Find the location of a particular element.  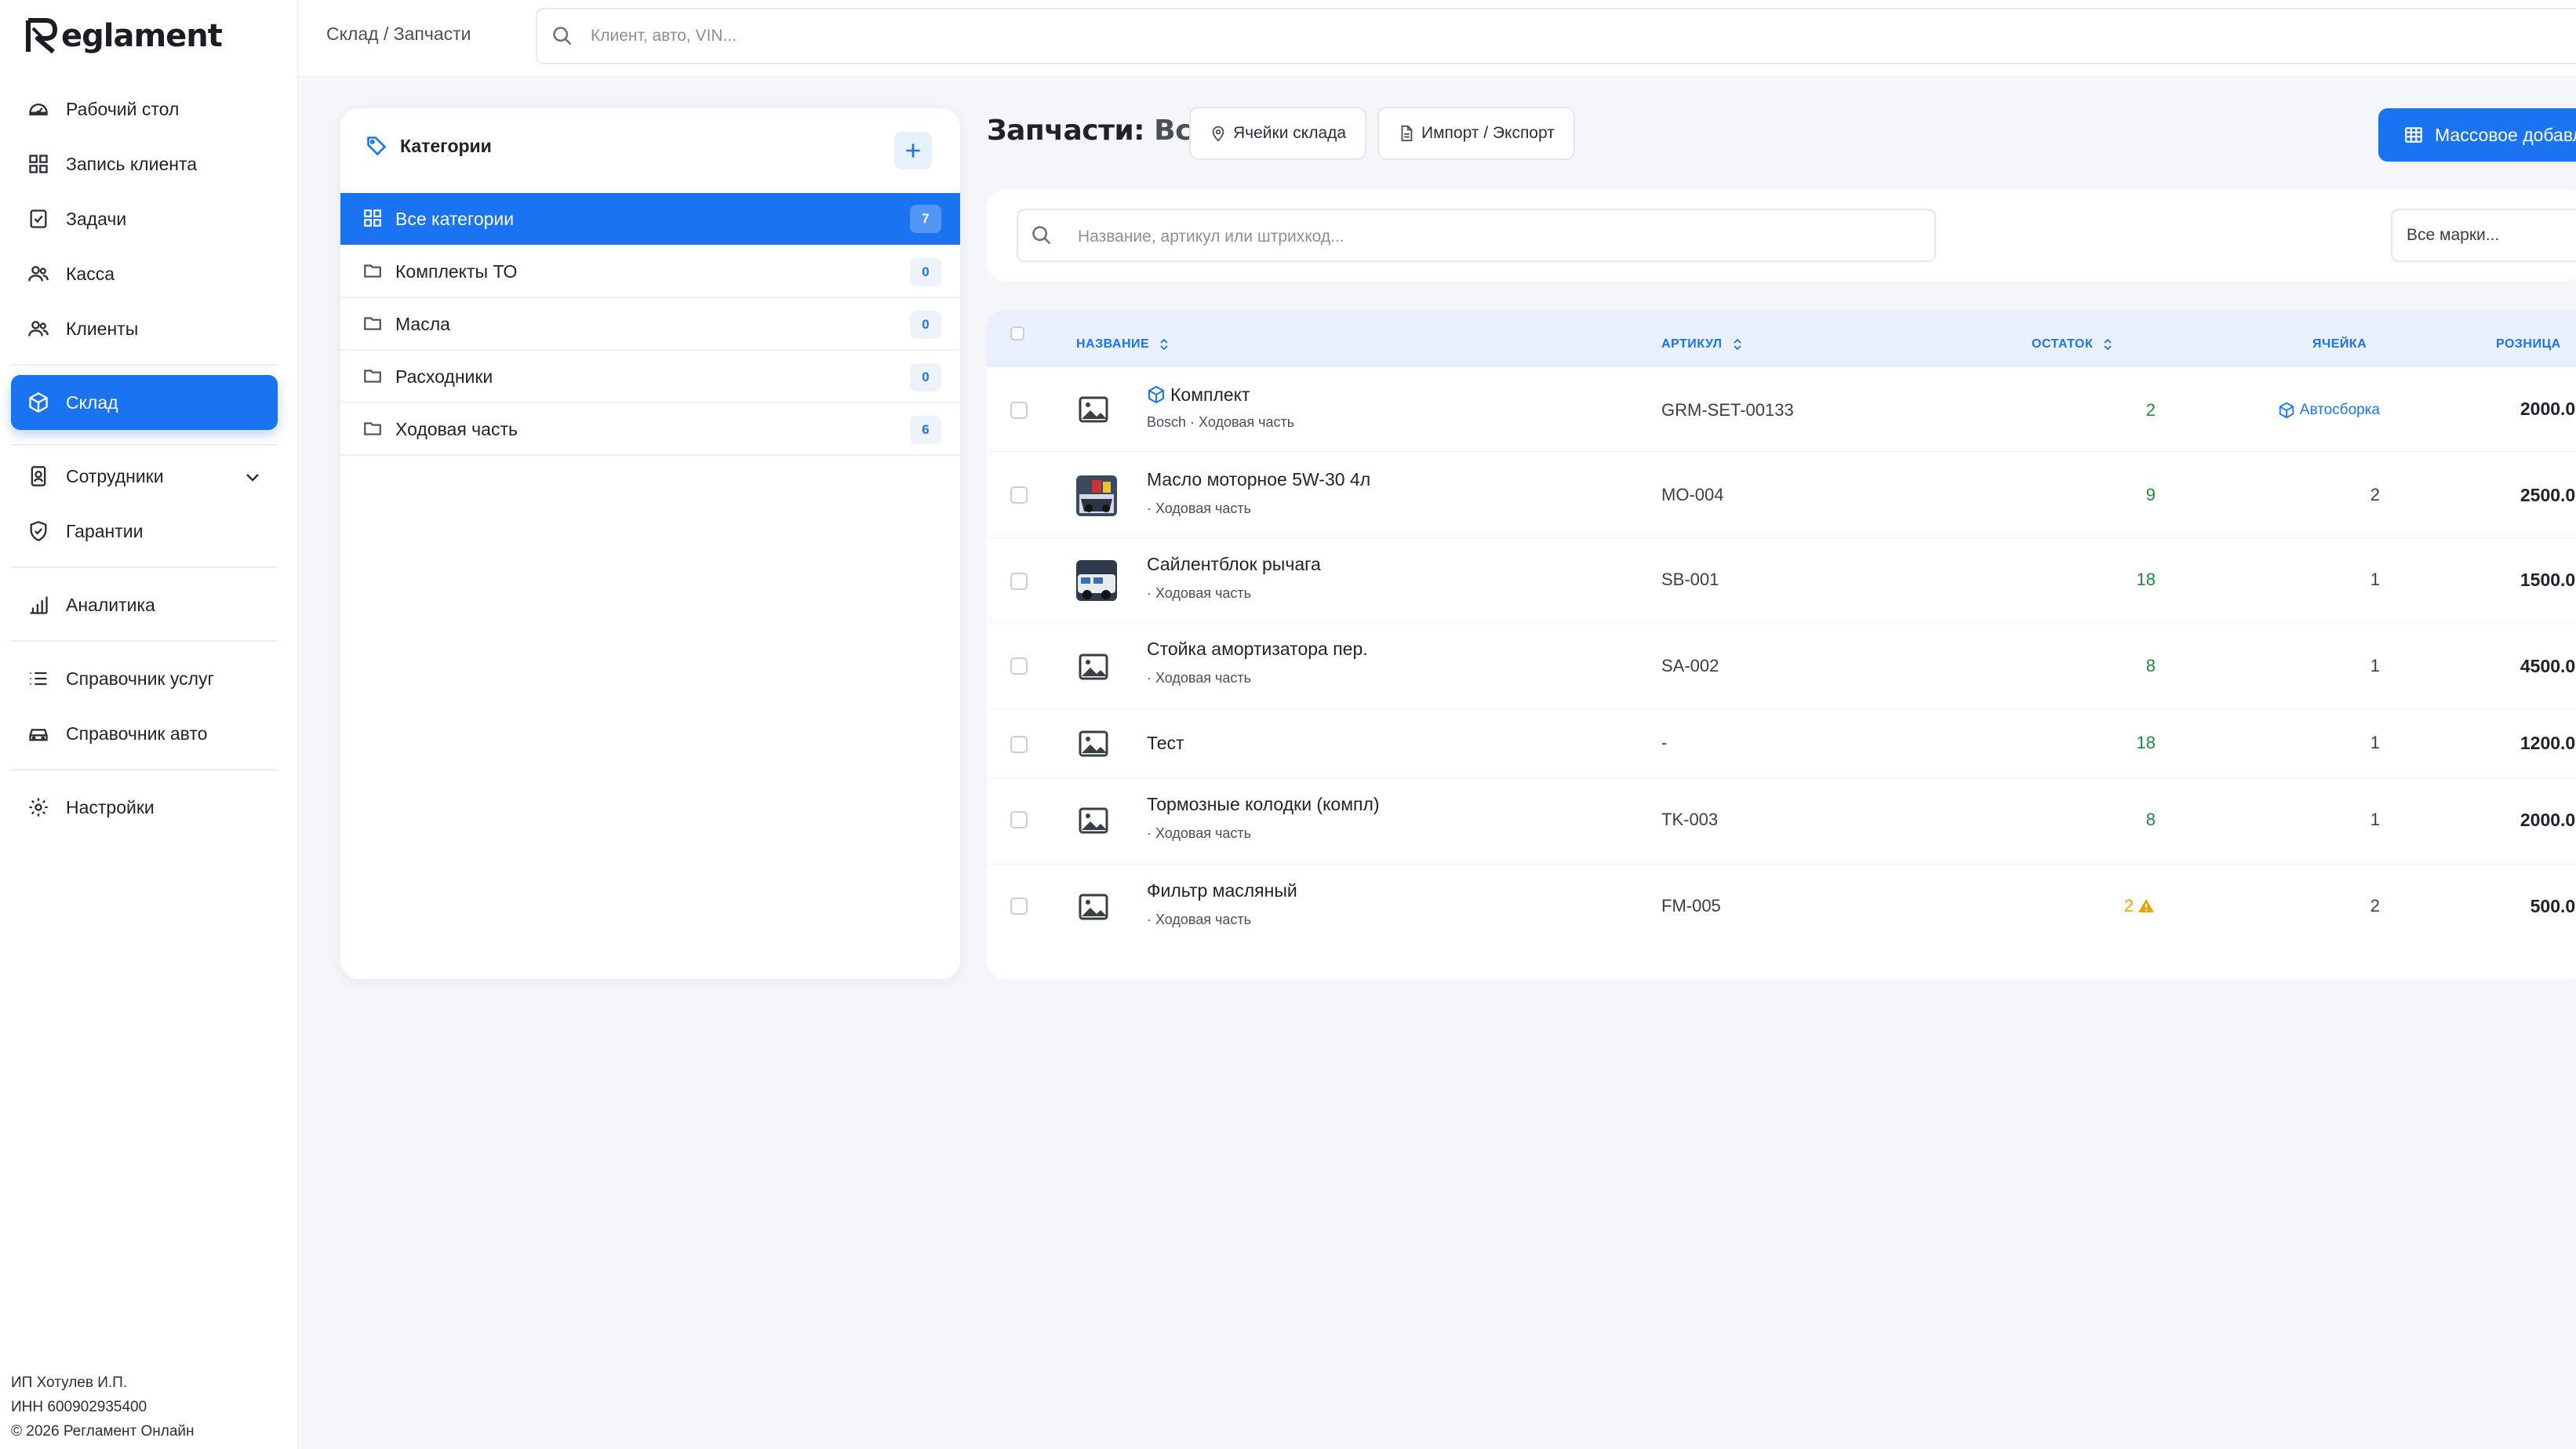

topbar: Склад / Запчасти is located at coordinates (1437, 38).